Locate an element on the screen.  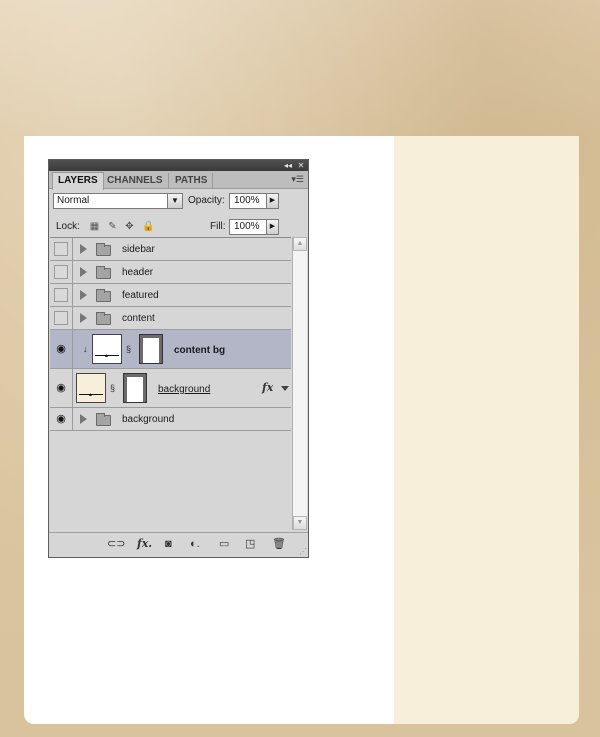
new-layer-icon: ◳ is located at coordinates (250, 544).